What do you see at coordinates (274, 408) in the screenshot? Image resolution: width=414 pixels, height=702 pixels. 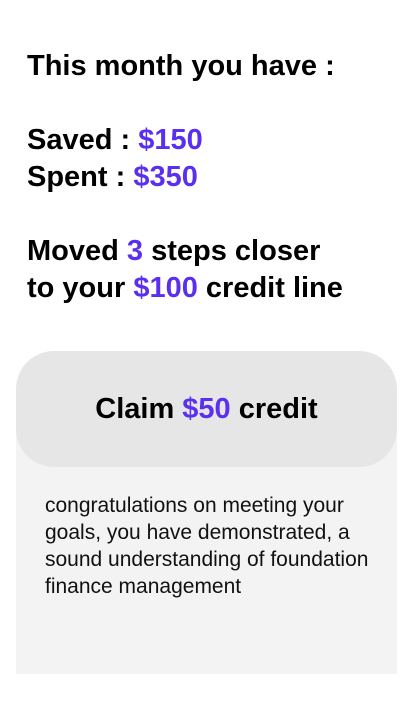 I see `claim-suffix: credit` at bounding box center [274, 408].